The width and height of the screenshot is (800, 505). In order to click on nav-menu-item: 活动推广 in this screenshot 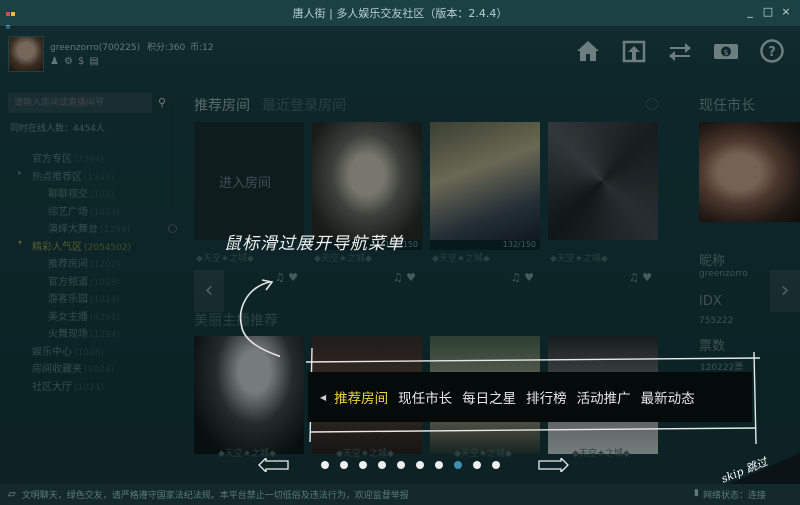, I will do `click(604, 397)`.